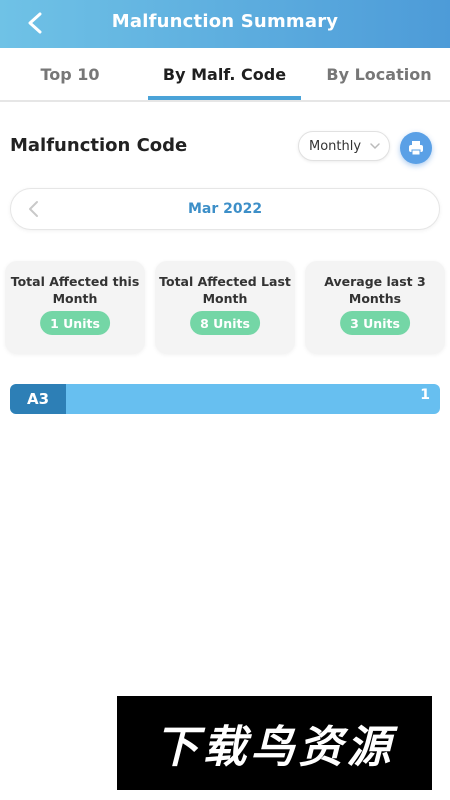  Describe the element at coordinates (375, 307) in the screenshot. I see `stat-card-average-3-months: Average last 3 Months 3 Units` at that location.